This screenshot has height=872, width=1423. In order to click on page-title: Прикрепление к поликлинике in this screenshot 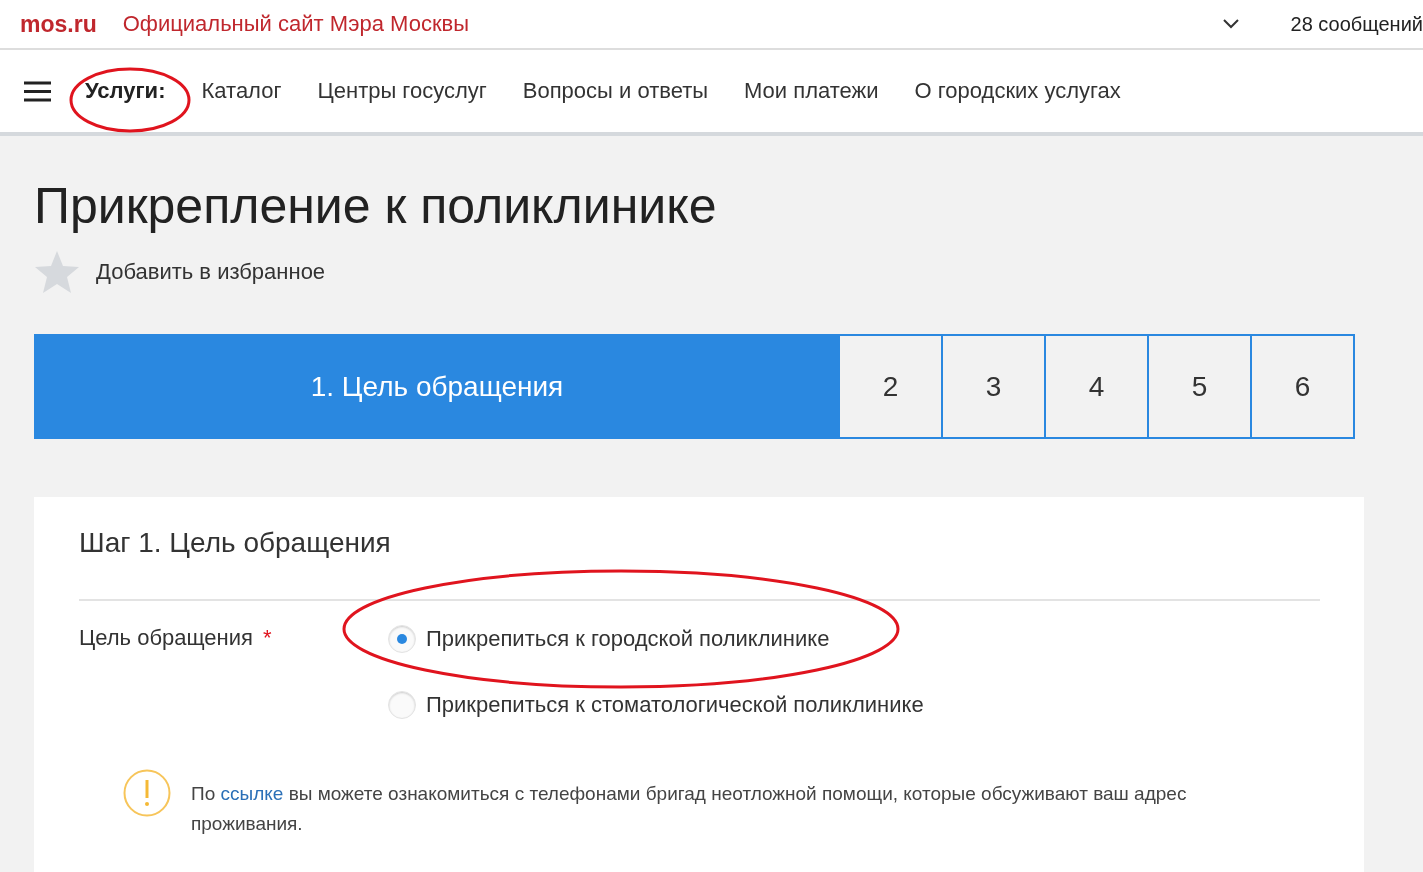, I will do `click(376, 206)`.